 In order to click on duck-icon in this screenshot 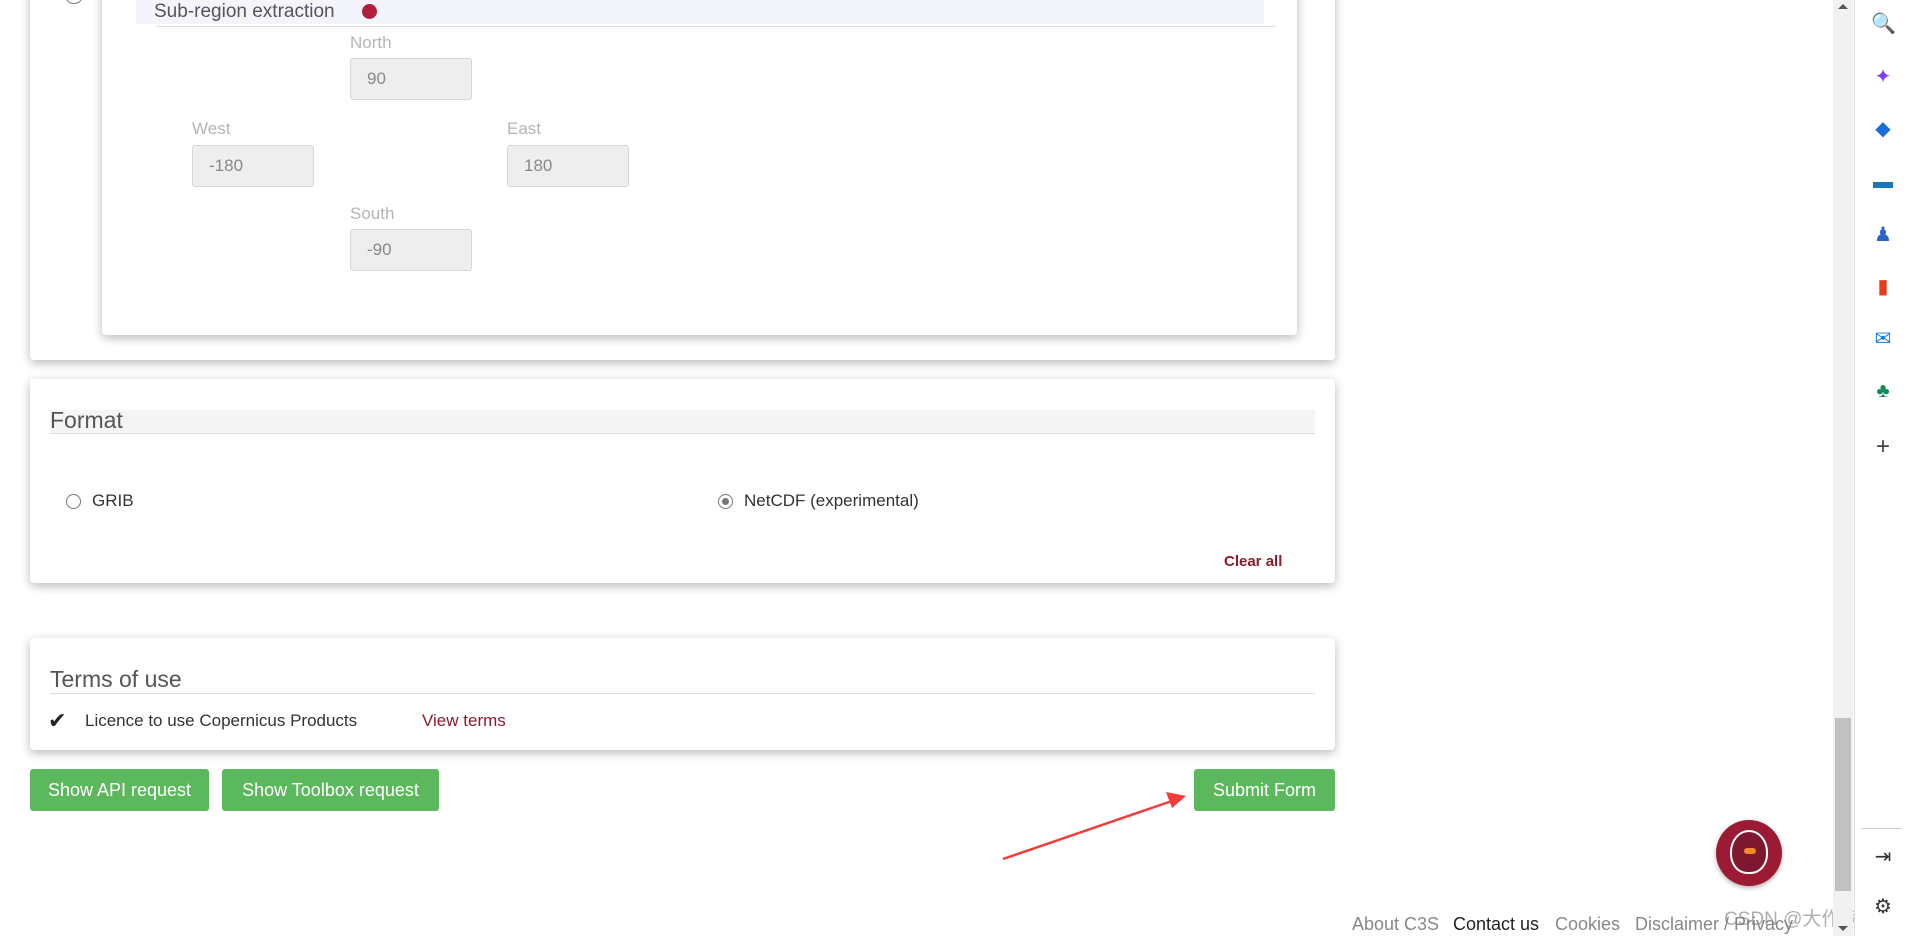, I will do `click(1749, 852)`.